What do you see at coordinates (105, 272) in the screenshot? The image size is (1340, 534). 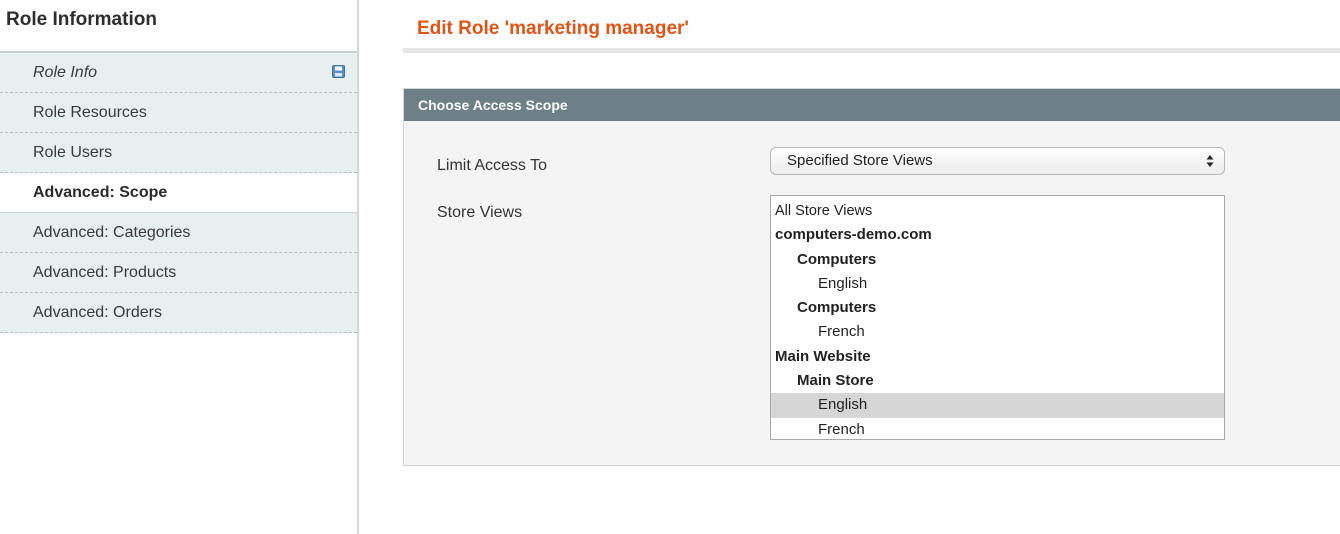 I see `tab-label: Advanced: Products` at bounding box center [105, 272].